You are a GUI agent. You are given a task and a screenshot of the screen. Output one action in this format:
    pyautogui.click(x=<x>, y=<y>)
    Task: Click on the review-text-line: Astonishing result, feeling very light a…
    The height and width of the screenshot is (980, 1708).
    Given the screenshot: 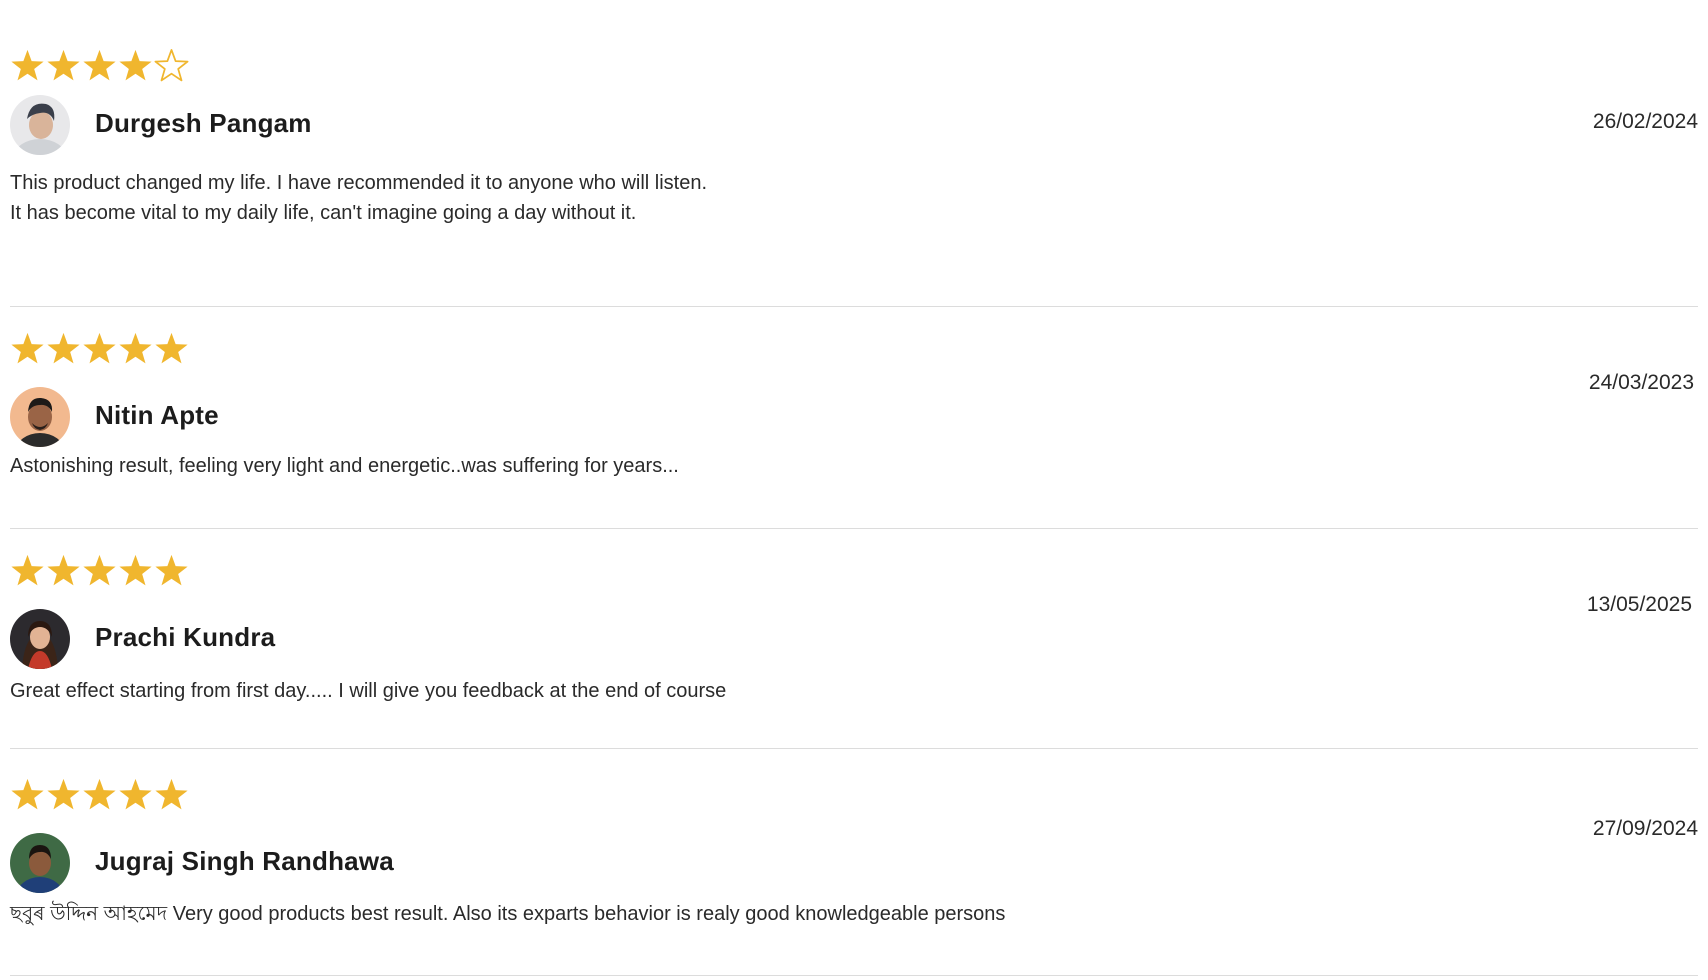 What is the action you would take?
    pyautogui.click(x=344, y=466)
    